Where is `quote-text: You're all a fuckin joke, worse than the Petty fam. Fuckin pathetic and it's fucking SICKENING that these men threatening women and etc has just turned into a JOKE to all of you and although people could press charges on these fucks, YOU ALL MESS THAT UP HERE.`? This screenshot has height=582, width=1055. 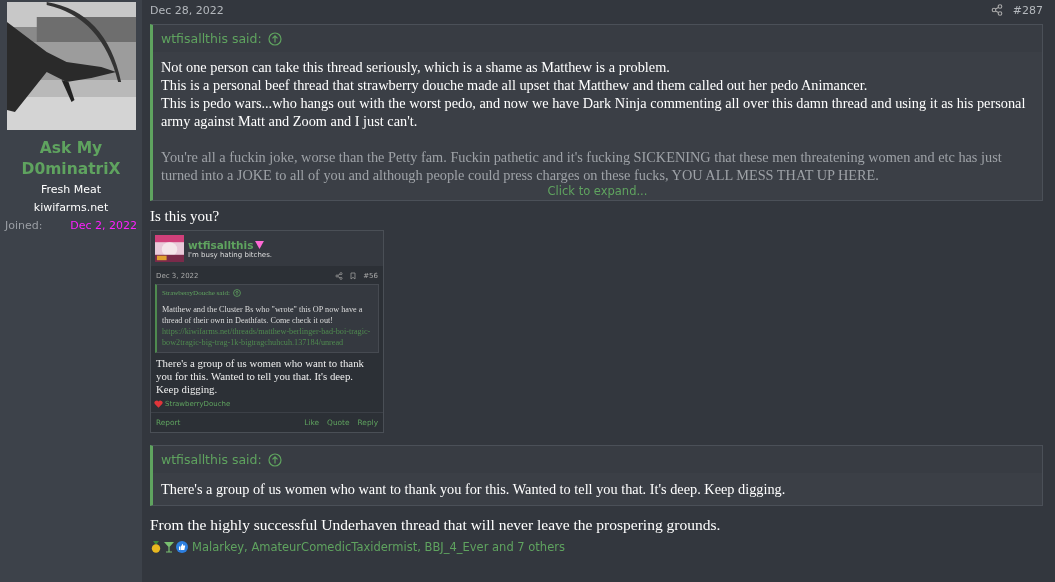
quote-text: You're all a fuckin joke, worse than the Petty fam. Fuckin pathetic and it's fucking SICKENING that these men threatening women and etc has just turned into a JOKE to all of you and although people could press charges on these fucks, YOU ALL MESS THAT UP HERE. is located at coordinates (582, 166).